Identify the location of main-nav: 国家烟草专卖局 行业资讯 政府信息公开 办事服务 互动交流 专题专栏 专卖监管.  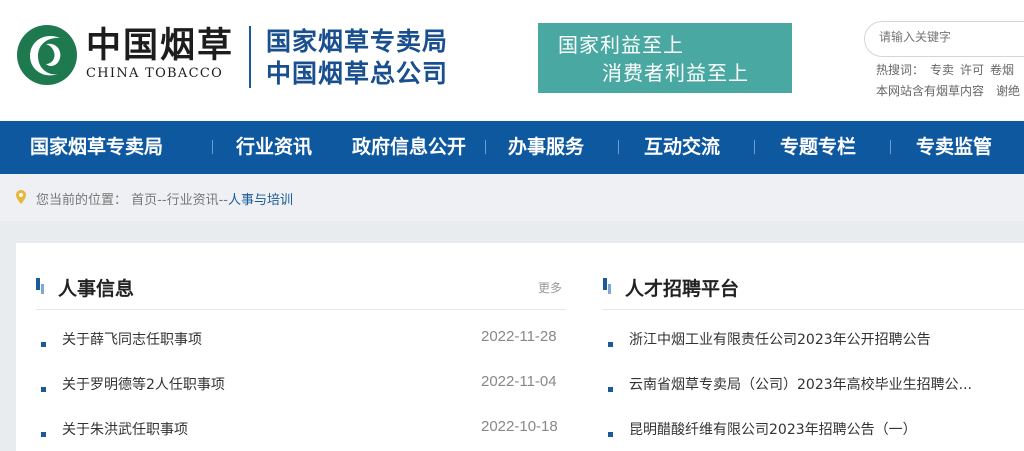
(512, 147).